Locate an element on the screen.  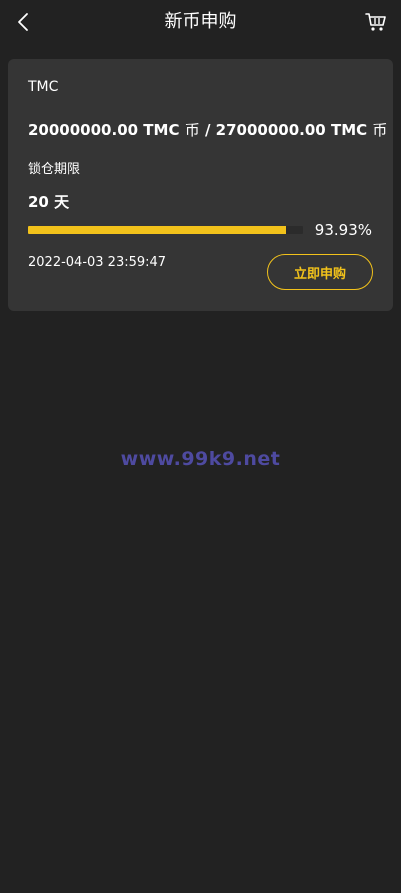
cart-button is located at coordinates (376, 22).